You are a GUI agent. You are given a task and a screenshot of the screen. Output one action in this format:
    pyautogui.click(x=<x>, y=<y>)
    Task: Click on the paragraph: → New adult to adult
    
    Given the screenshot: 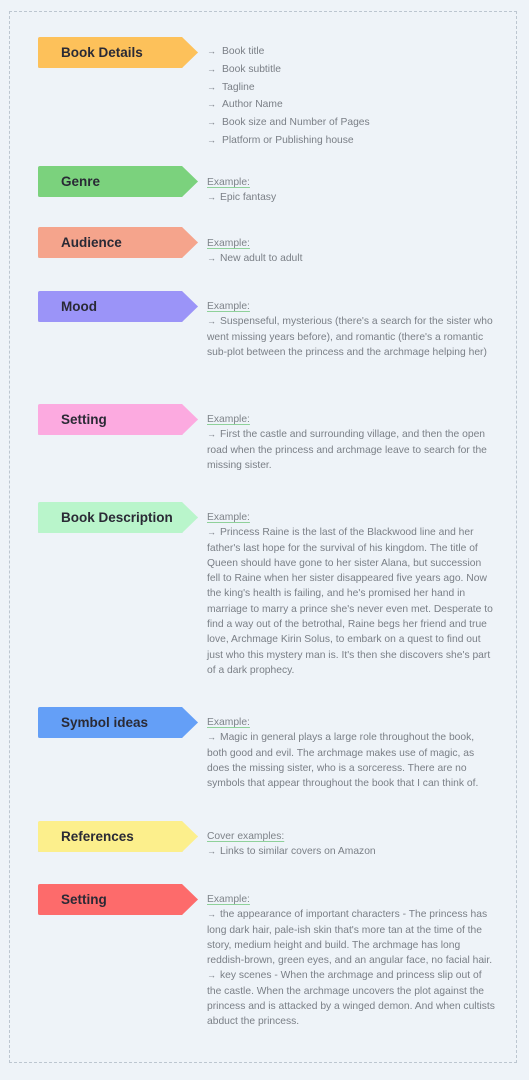 What is the action you would take?
    pyautogui.click(x=352, y=258)
    